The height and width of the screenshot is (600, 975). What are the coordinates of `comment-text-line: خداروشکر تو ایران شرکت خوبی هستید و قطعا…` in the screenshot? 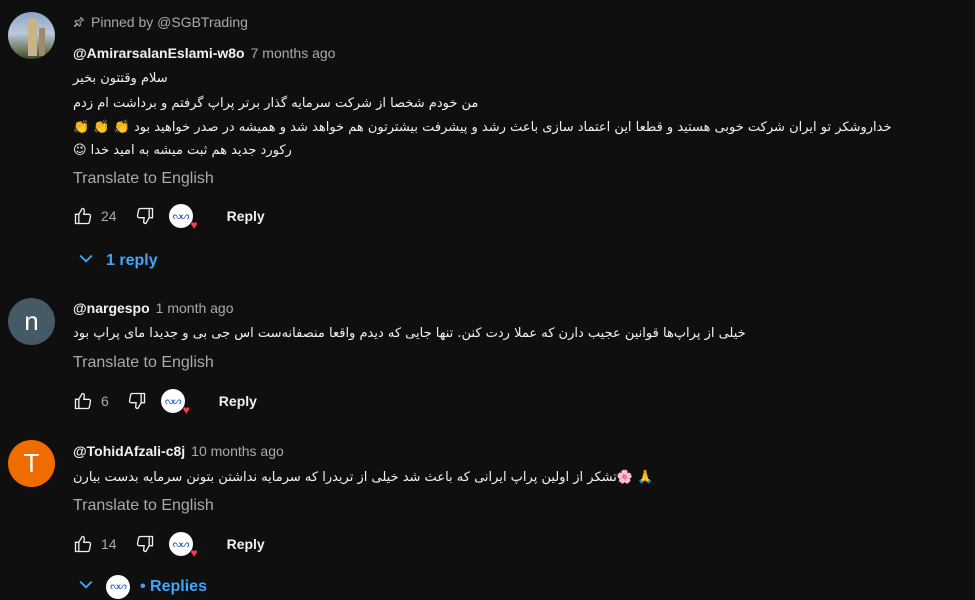 It's located at (482, 127).